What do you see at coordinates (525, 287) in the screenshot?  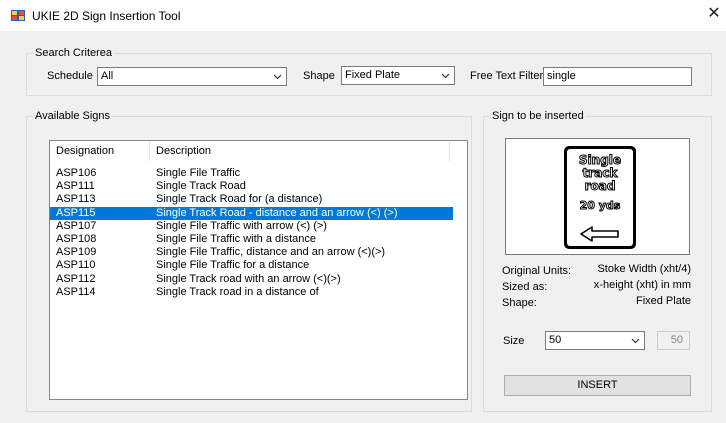 I see `sized-as-label: Sized as:` at bounding box center [525, 287].